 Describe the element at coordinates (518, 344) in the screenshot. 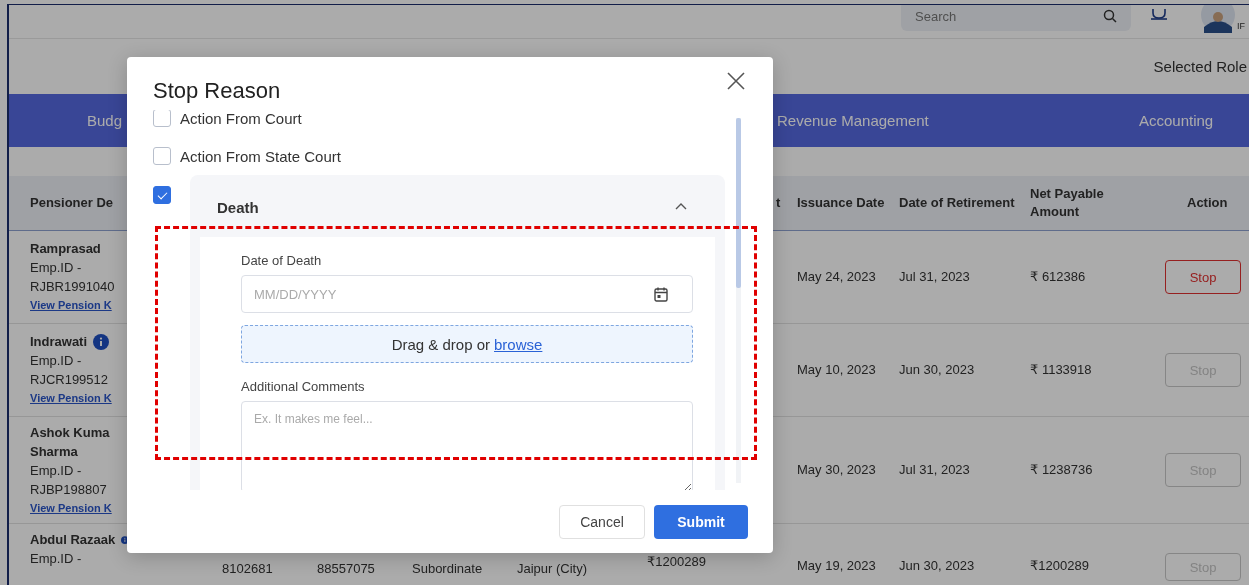

I see `browse-link: browse` at that location.